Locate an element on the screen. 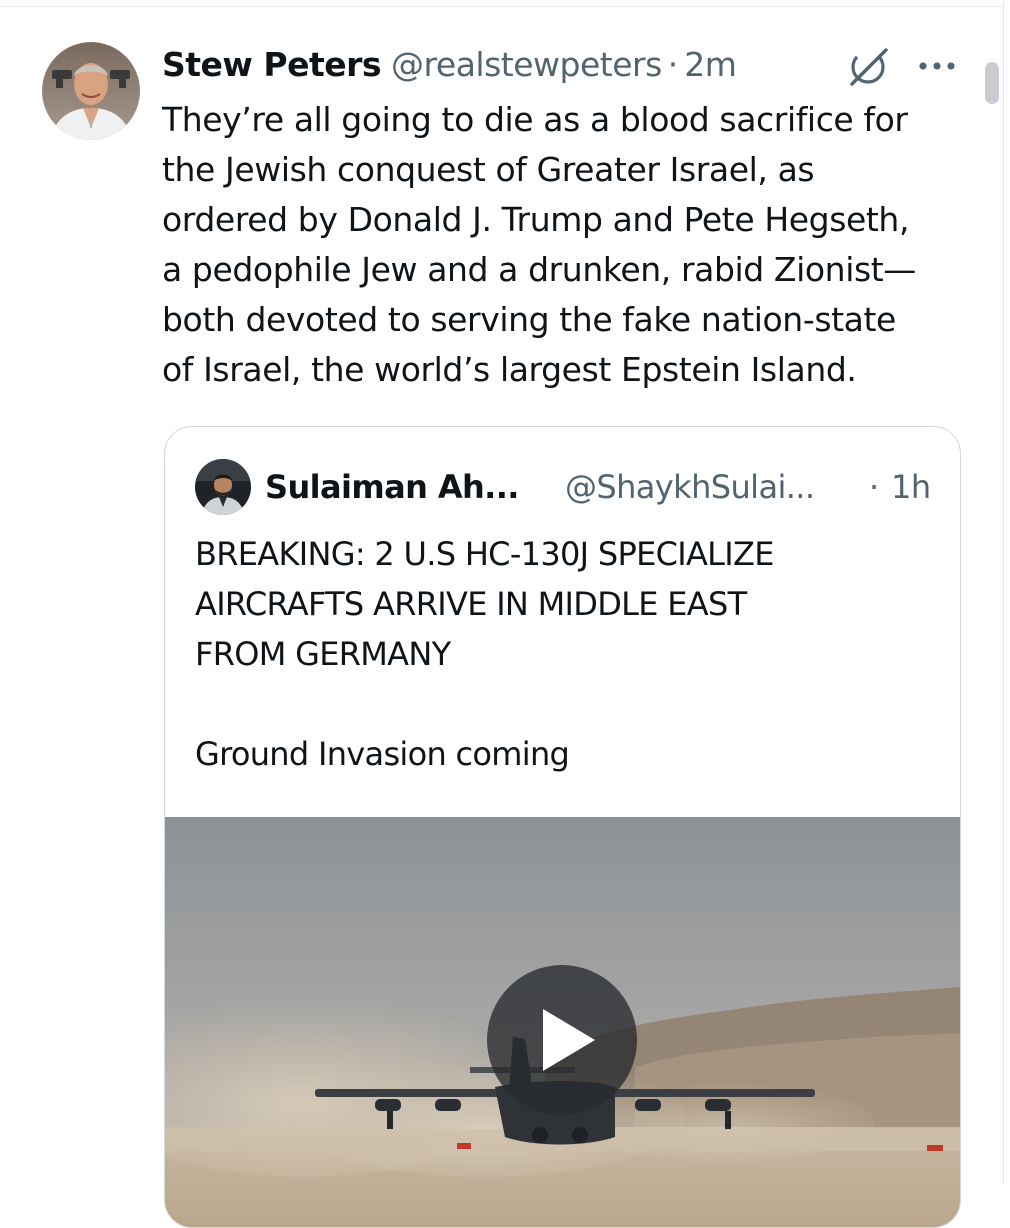 The image size is (1010, 1228). author-avatar is located at coordinates (91, 91).